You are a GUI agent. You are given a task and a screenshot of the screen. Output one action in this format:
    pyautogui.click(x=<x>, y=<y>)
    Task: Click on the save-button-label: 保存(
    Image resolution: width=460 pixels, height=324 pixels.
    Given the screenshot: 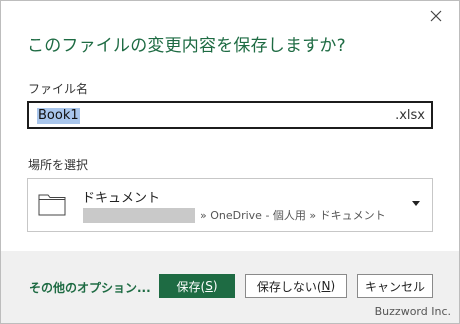 What is the action you would take?
    pyautogui.click(x=191, y=286)
    